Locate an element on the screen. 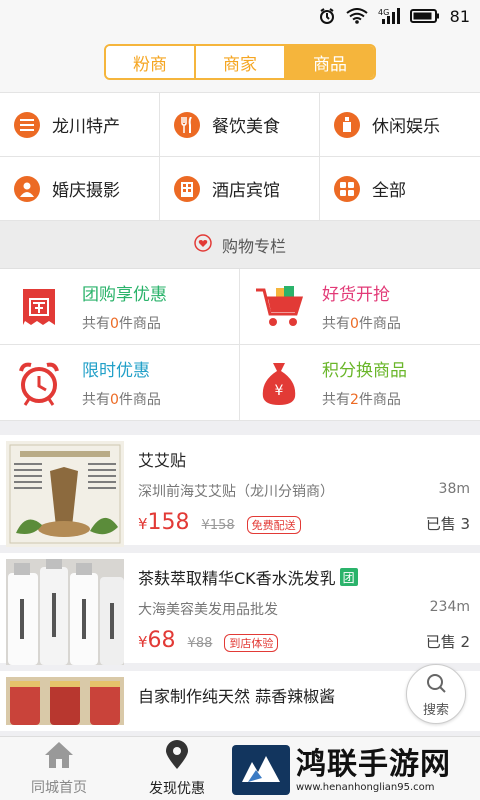 This screenshot has height=800, width=480. price: ¥68 is located at coordinates (157, 640).